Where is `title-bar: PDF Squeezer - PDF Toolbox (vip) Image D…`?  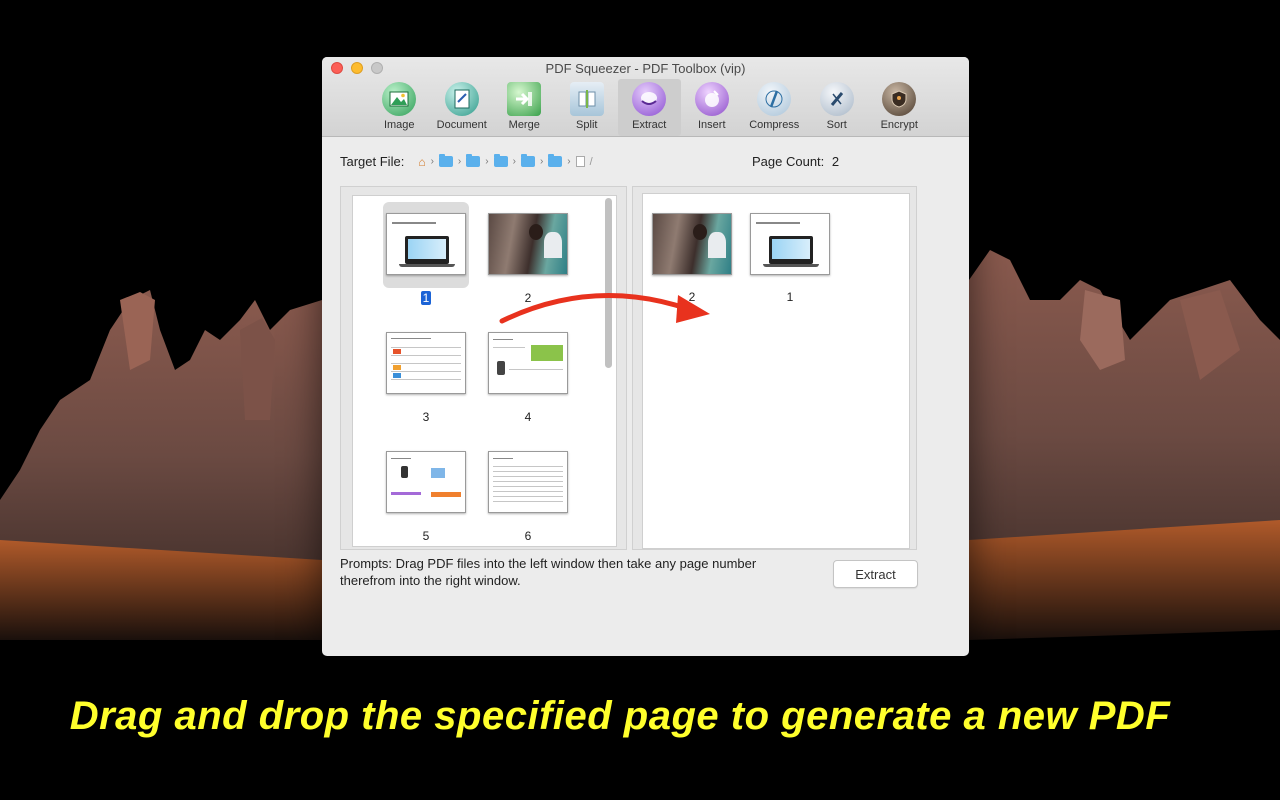
title-bar: PDF Squeezer - PDF Toolbox (vip) Image D… is located at coordinates (645, 97).